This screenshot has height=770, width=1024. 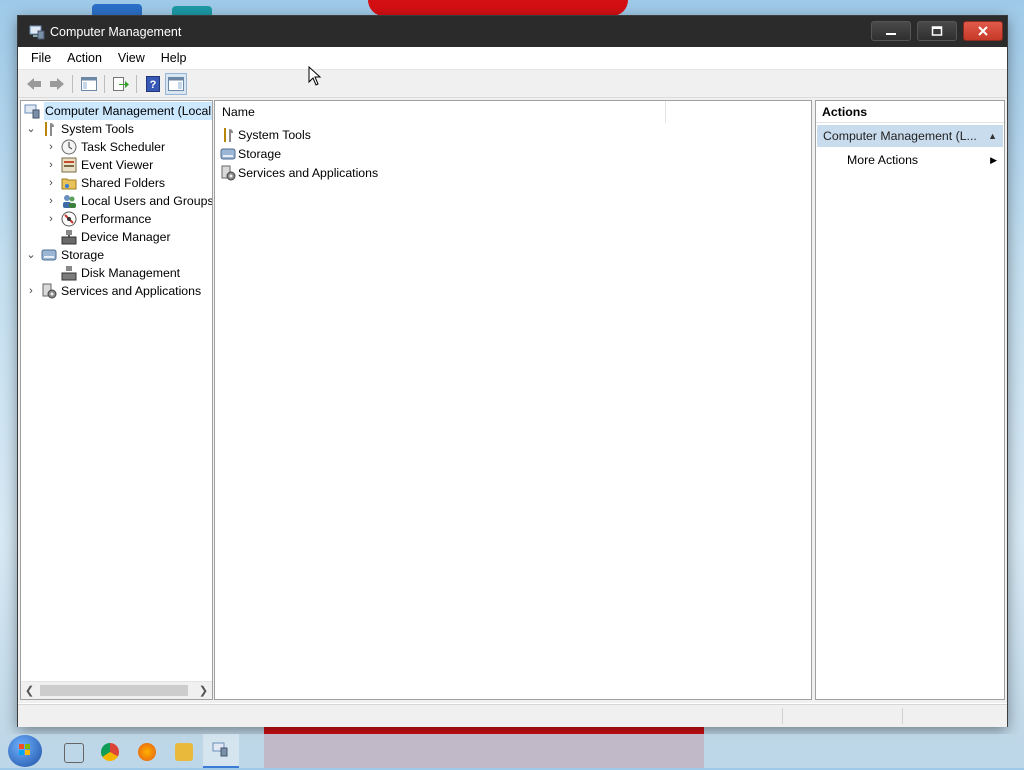 I want to click on tree-item-system-tools: ⌄ System Tools, so click(x=79, y=129).